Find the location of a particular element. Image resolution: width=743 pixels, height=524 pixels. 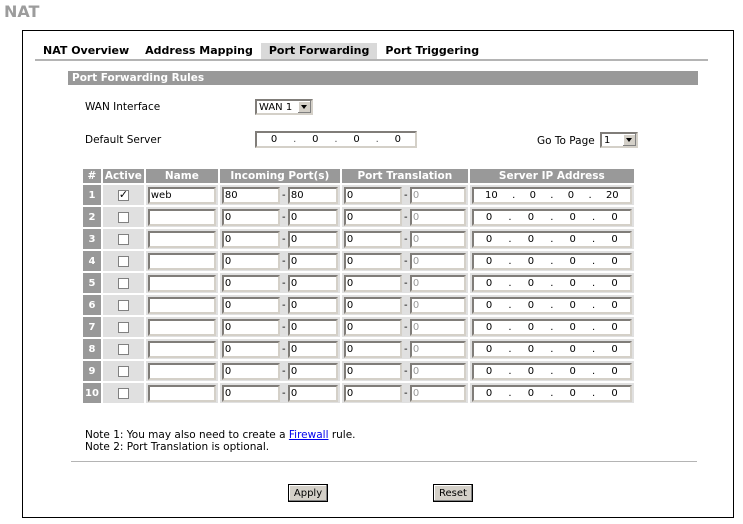

table-row: 40-00-00.0.0.0 is located at coordinates (358, 261).